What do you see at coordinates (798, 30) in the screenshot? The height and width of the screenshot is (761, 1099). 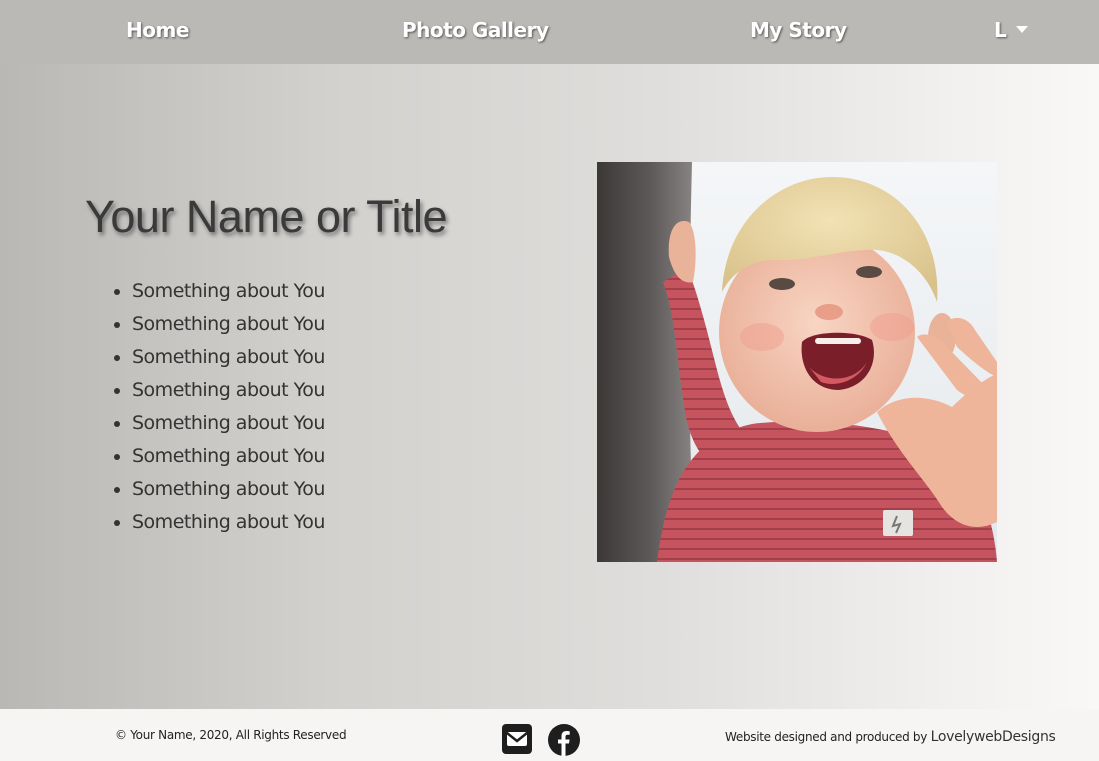 I see `nav-my-story-link: My Story` at bounding box center [798, 30].